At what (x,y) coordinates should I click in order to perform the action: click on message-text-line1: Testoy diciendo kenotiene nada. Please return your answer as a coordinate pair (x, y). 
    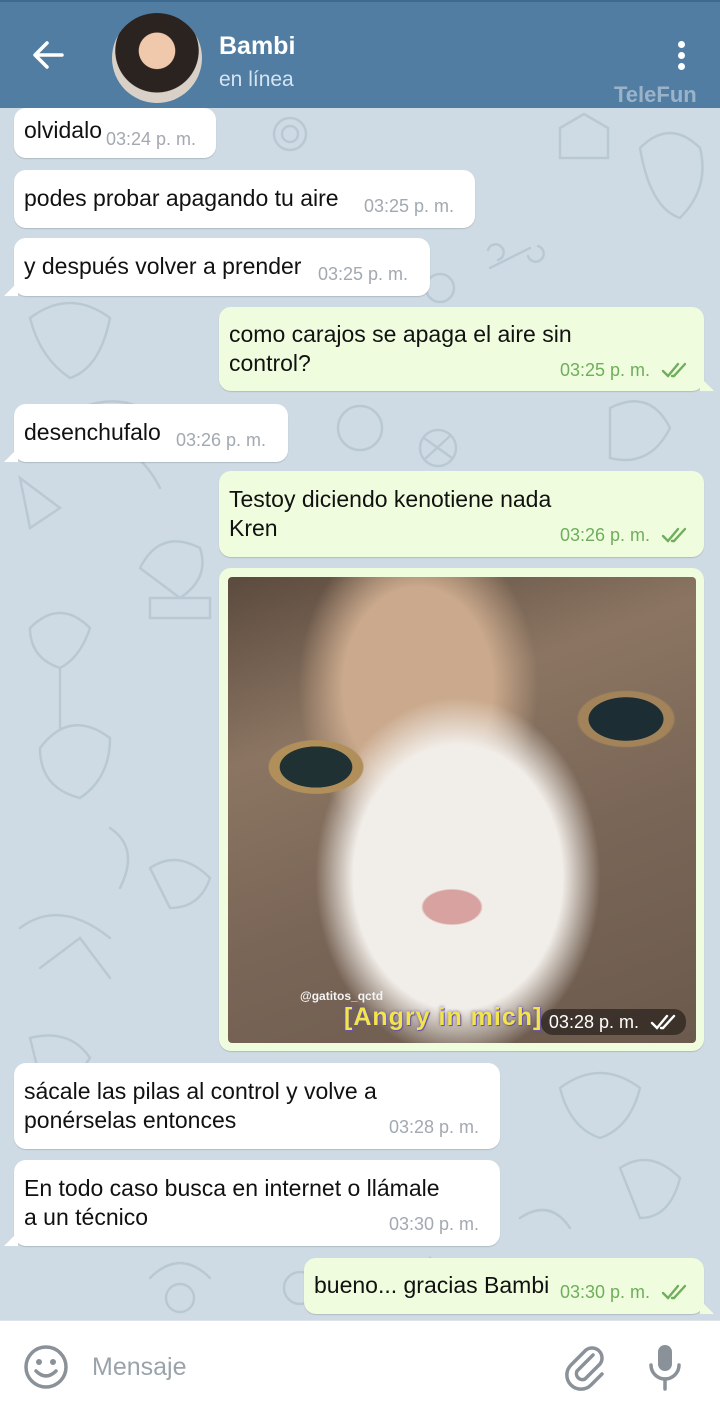
    Looking at the image, I should click on (390, 499).